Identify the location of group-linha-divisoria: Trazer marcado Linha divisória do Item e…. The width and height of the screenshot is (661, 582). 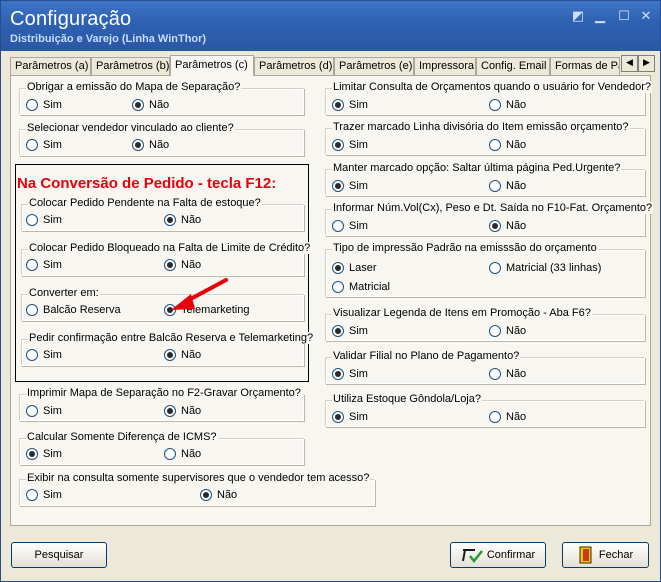
(485, 138).